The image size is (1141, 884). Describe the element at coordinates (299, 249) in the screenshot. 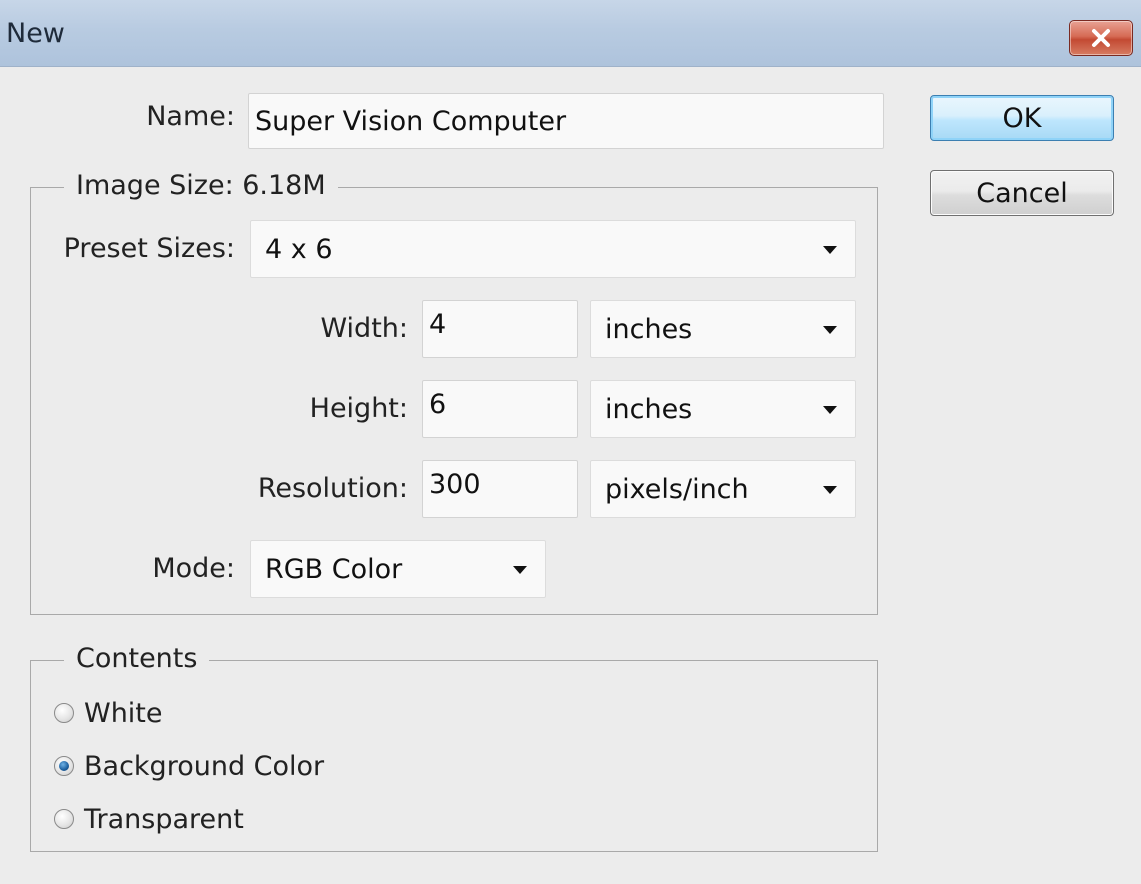

I see `preset-sizes-value: 4 x 6` at that location.